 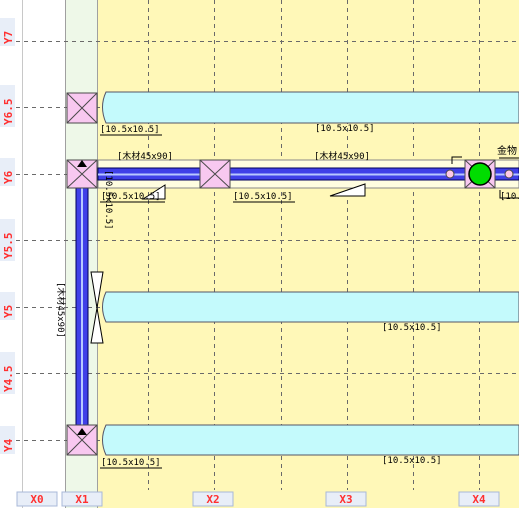 What do you see at coordinates (308, 174) in the screenshot?
I see `joist-y6` at bounding box center [308, 174].